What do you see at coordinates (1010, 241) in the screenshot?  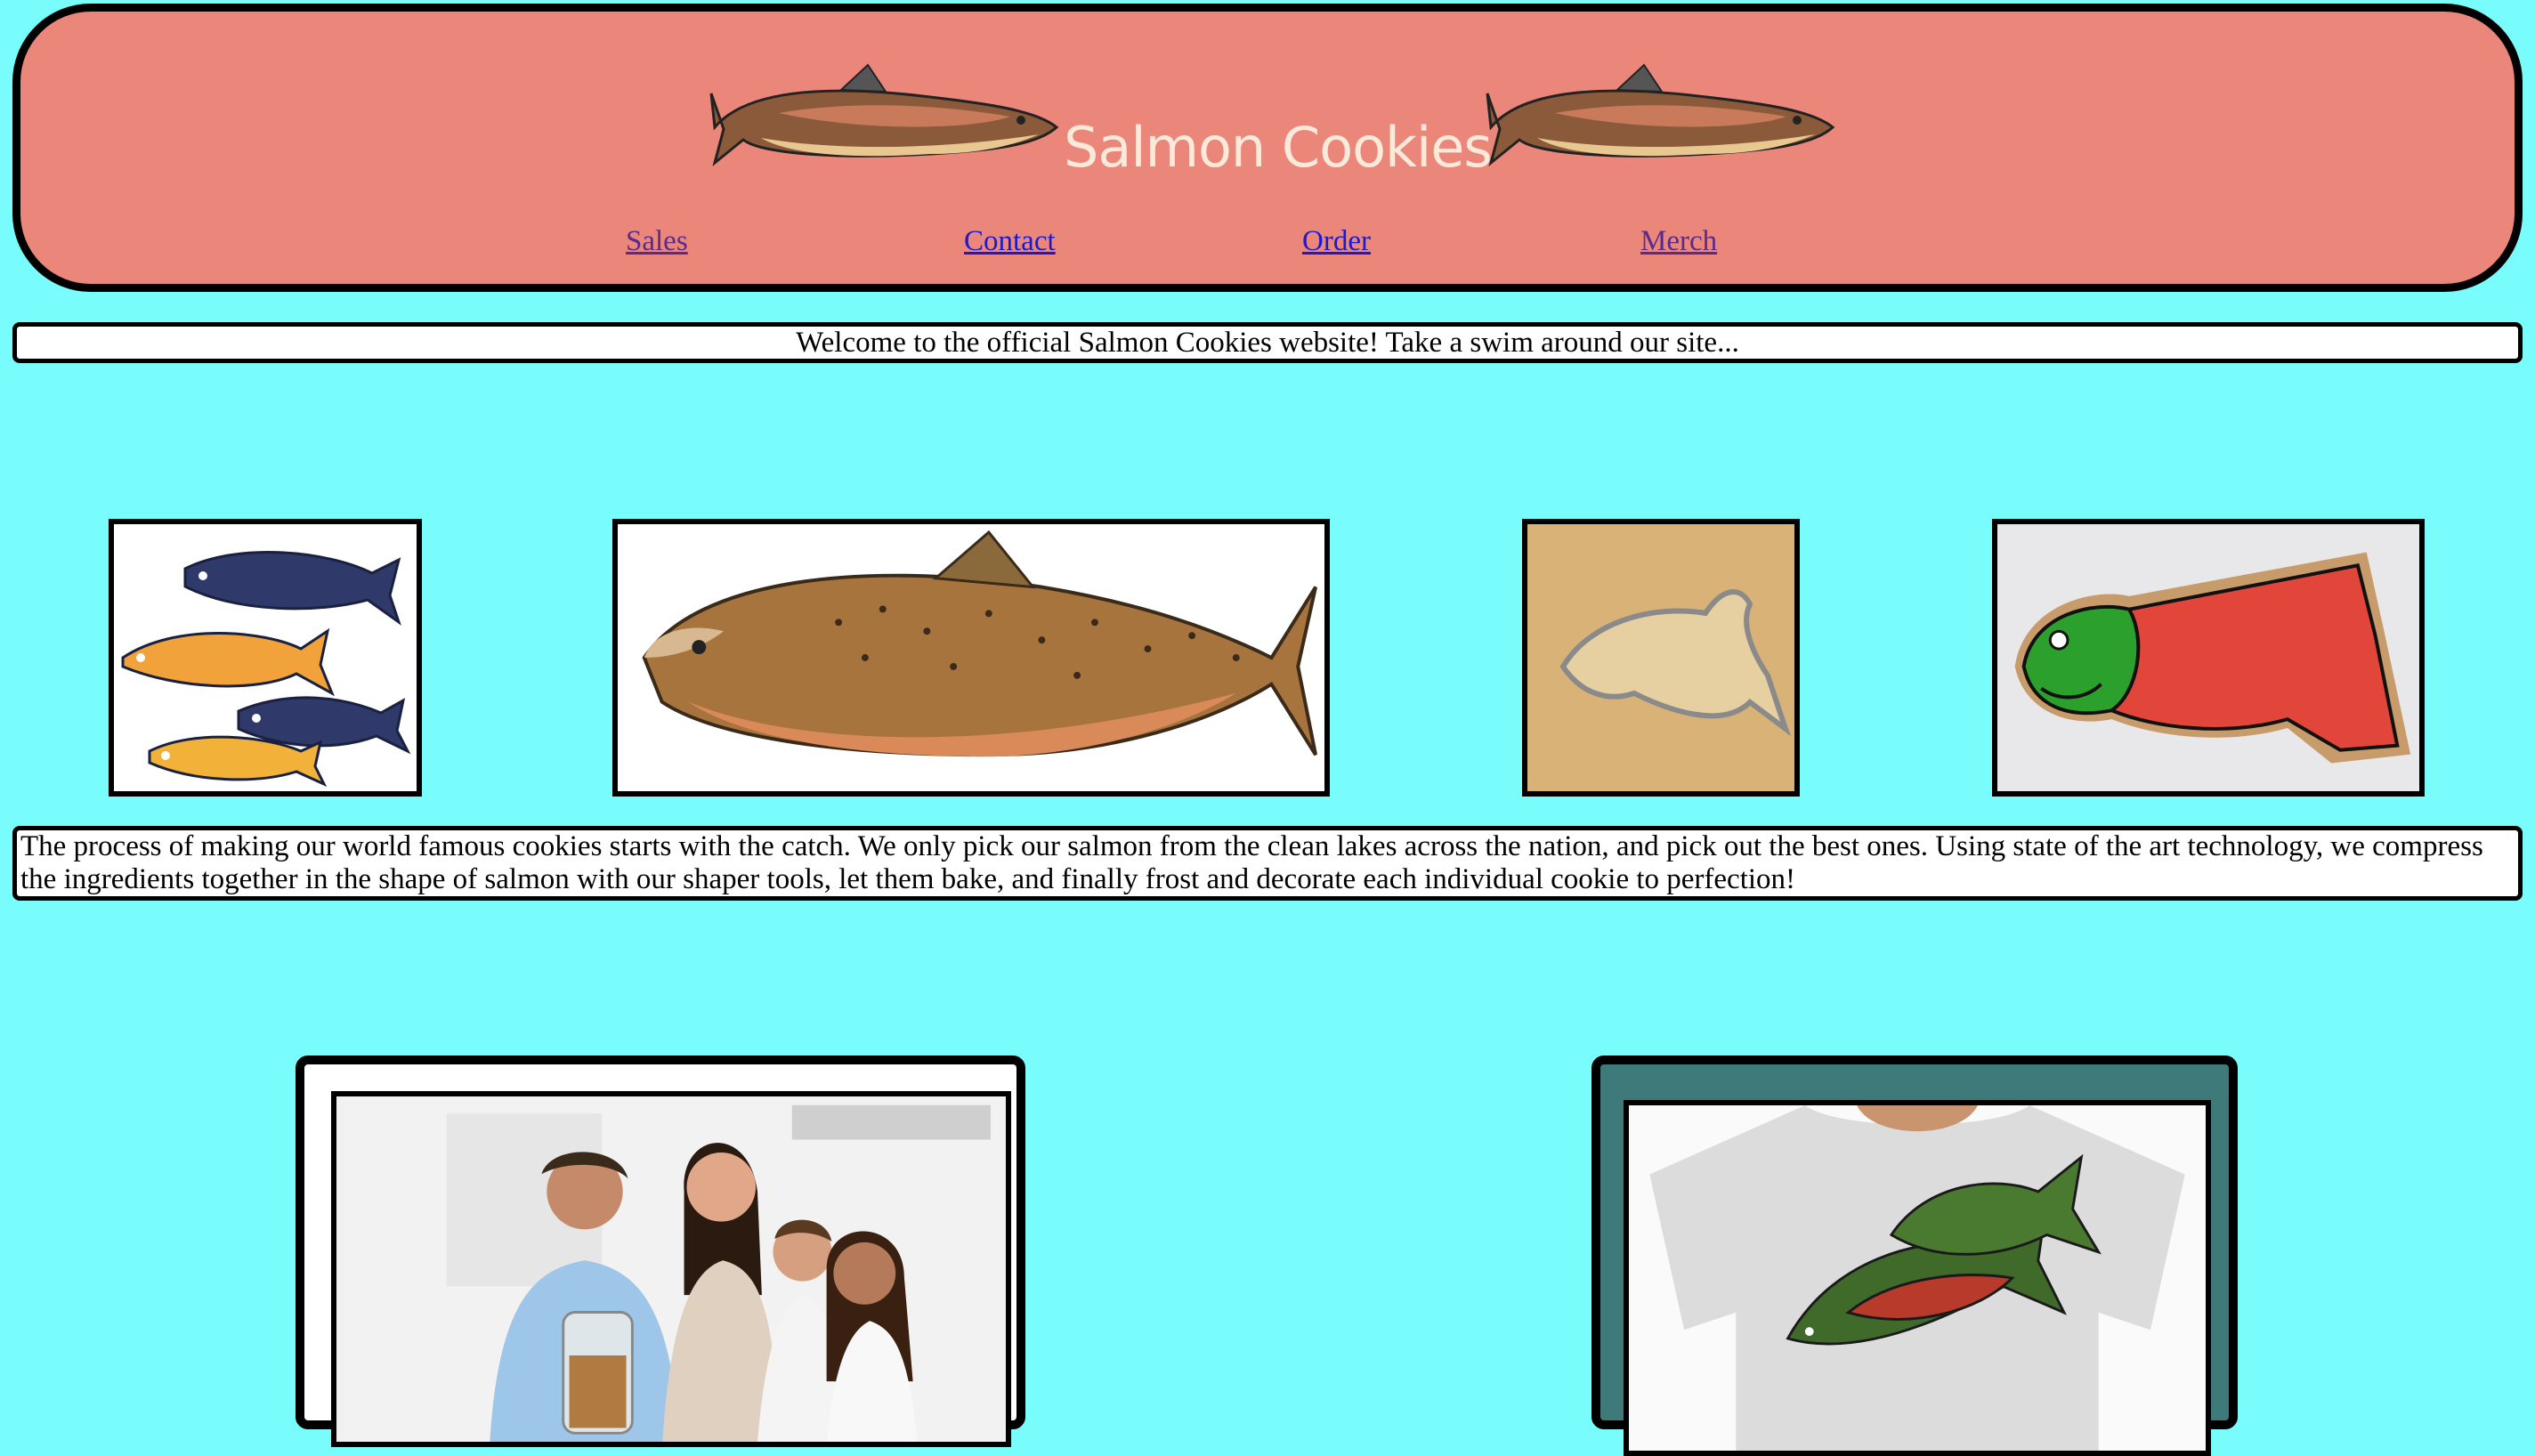 I see `nav-link-contact: Contact` at bounding box center [1010, 241].